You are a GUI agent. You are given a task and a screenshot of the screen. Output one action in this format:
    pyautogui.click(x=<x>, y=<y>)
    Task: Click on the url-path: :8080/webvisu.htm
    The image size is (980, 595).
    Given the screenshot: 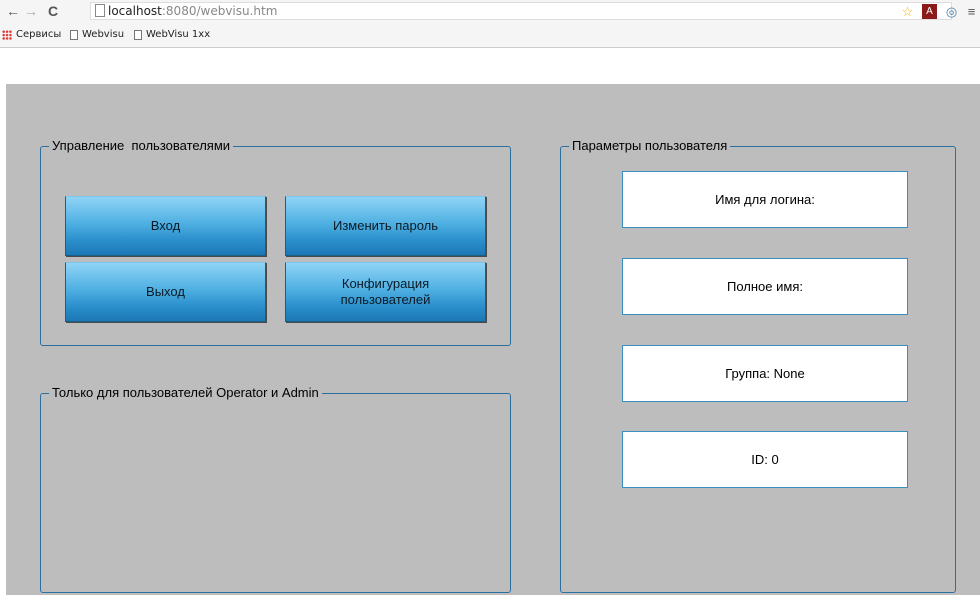 What is the action you would take?
    pyautogui.click(x=219, y=11)
    